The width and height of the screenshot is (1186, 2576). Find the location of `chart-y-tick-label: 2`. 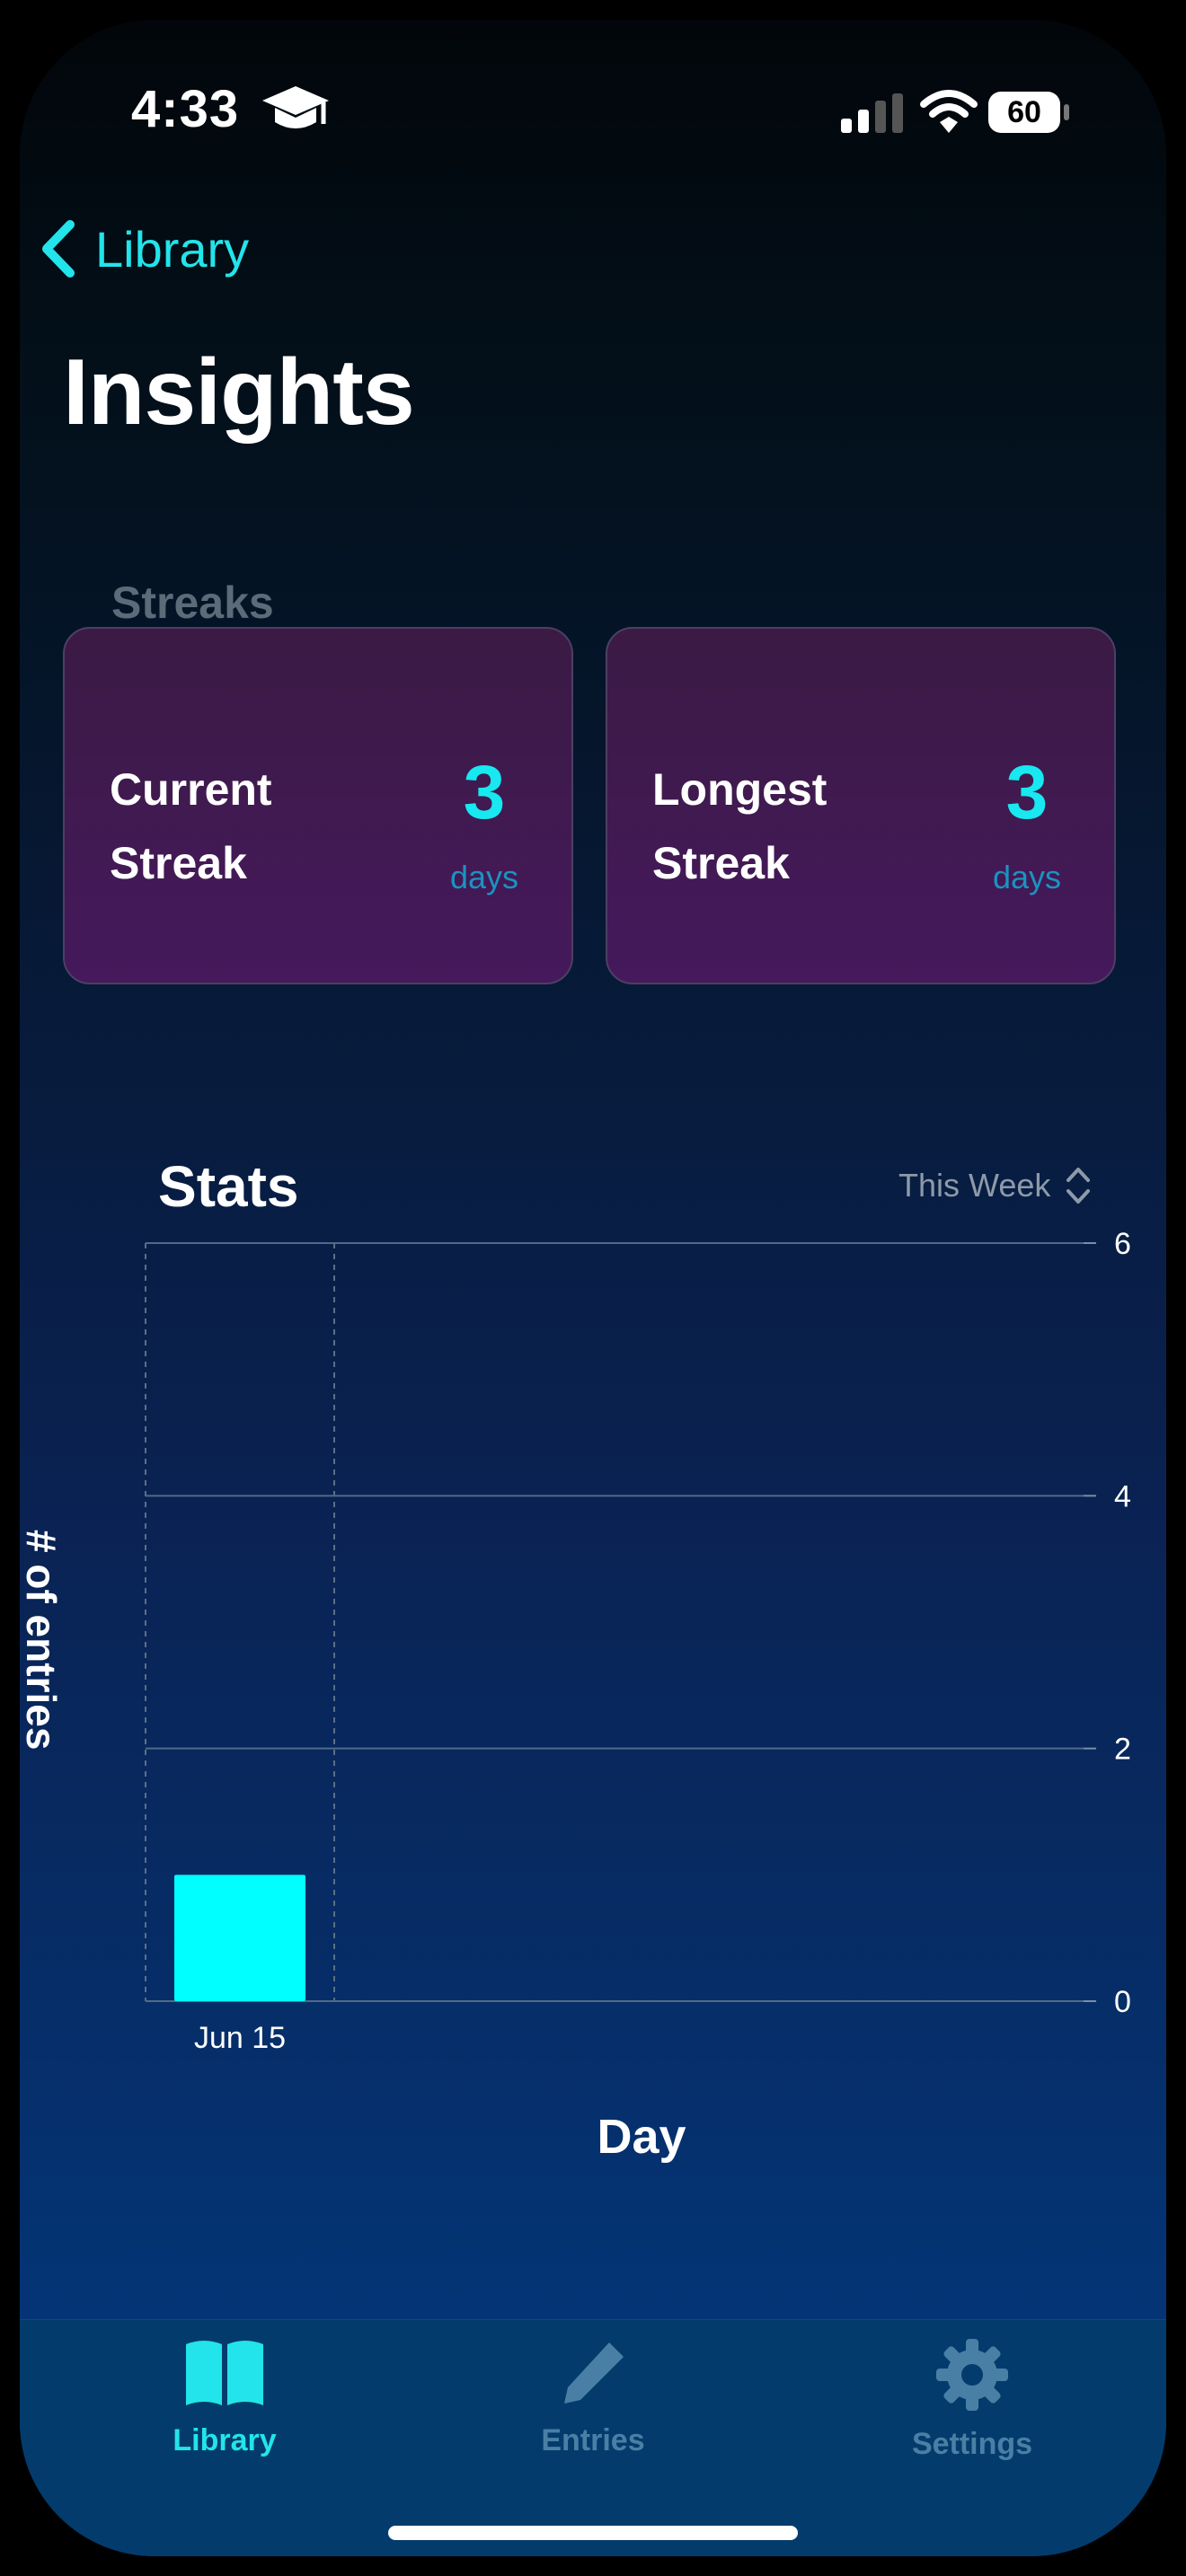

chart-y-tick-label: 2 is located at coordinates (1122, 1750).